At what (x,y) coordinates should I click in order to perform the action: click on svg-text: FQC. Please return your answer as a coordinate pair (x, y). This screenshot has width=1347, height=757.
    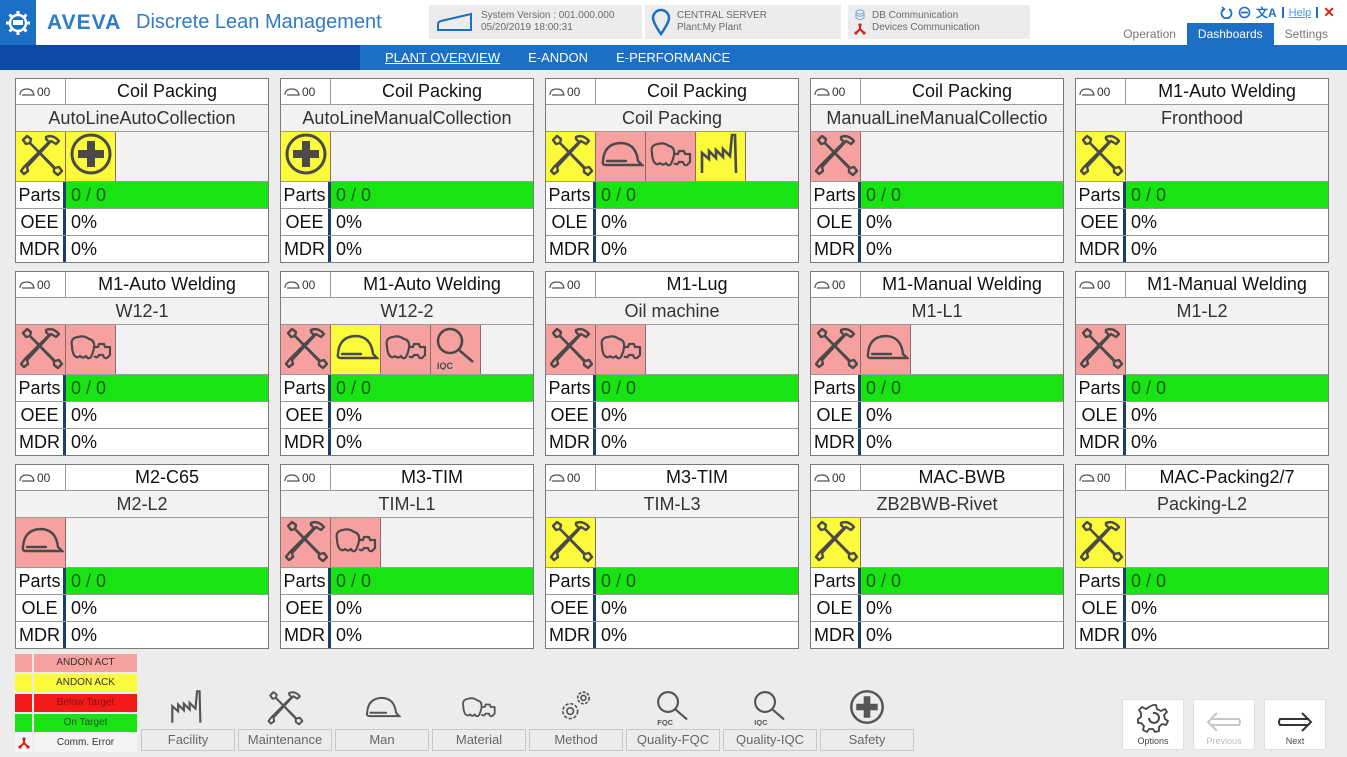
    Looking at the image, I should click on (665, 722).